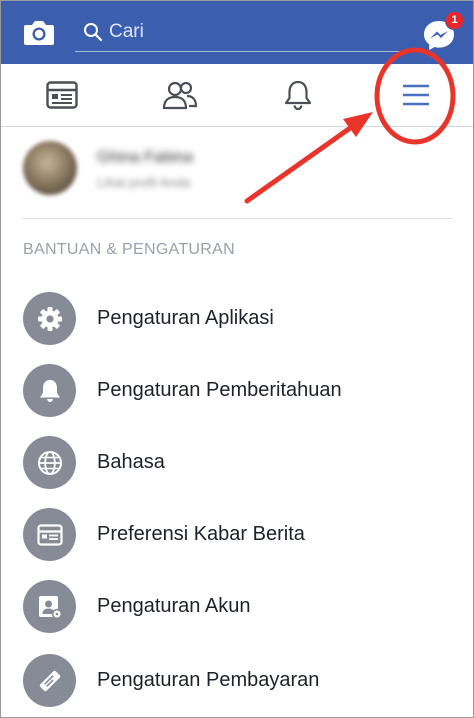 This screenshot has width=474, height=718. I want to click on menu-item-app-settings: Pengaturan Aplikasi, so click(243, 320).